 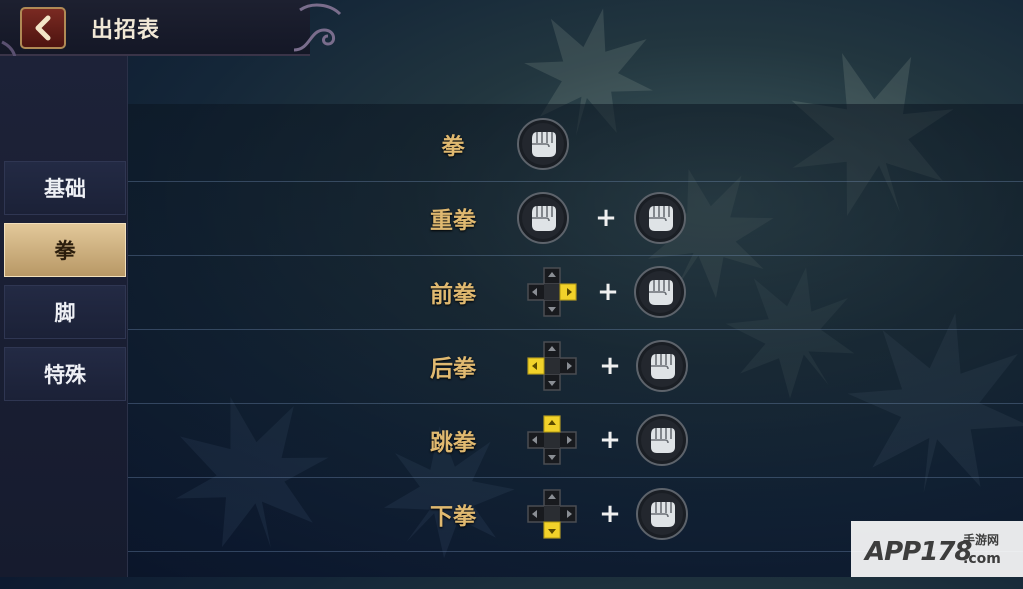 What do you see at coordinates (453, 221) in the screenshot?
I see `move-name: 重拳` at bounding box center [453, 221].